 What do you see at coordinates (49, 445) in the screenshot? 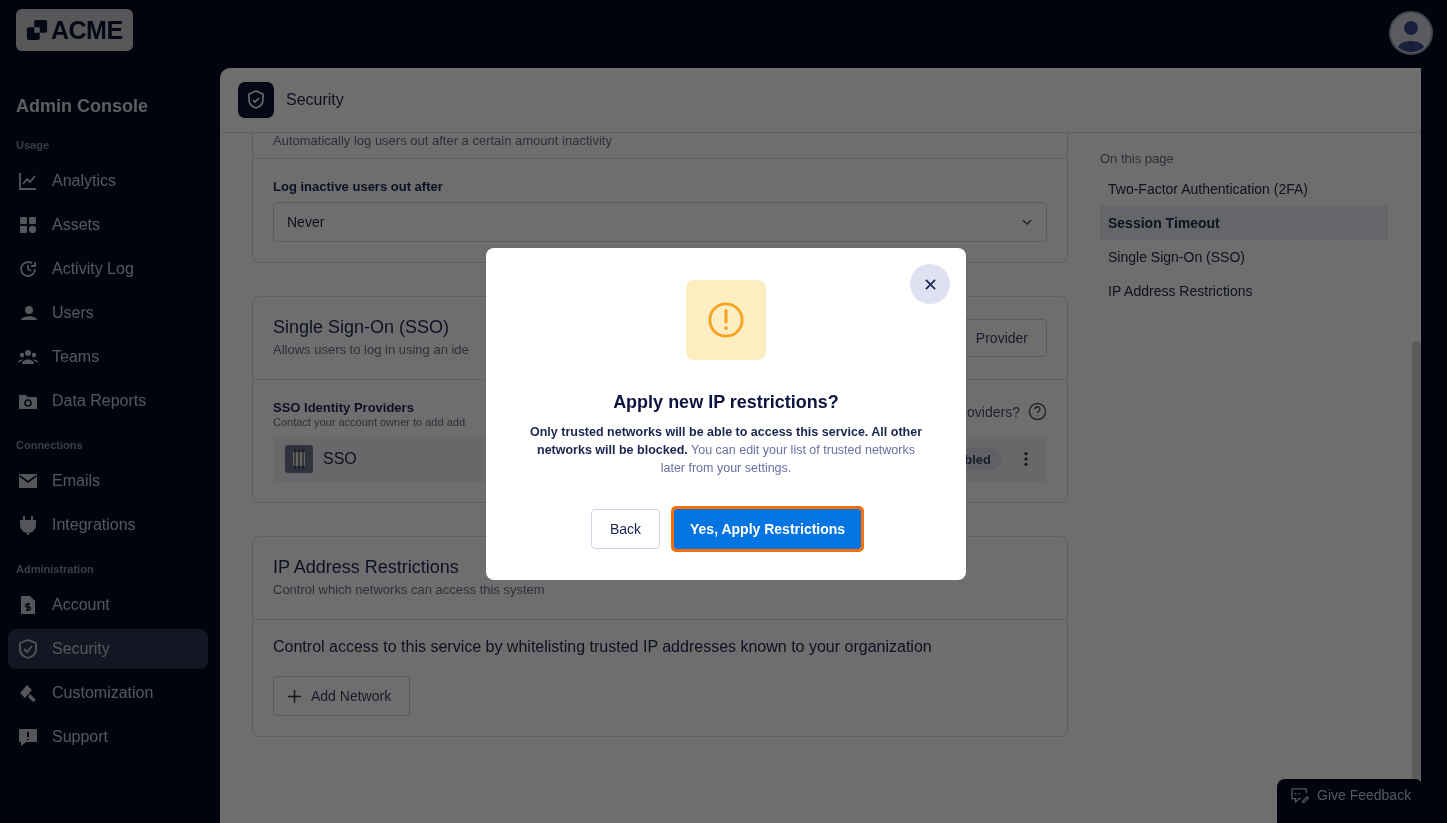
I see `section-label: Connections` at bounding box center [49, 445].